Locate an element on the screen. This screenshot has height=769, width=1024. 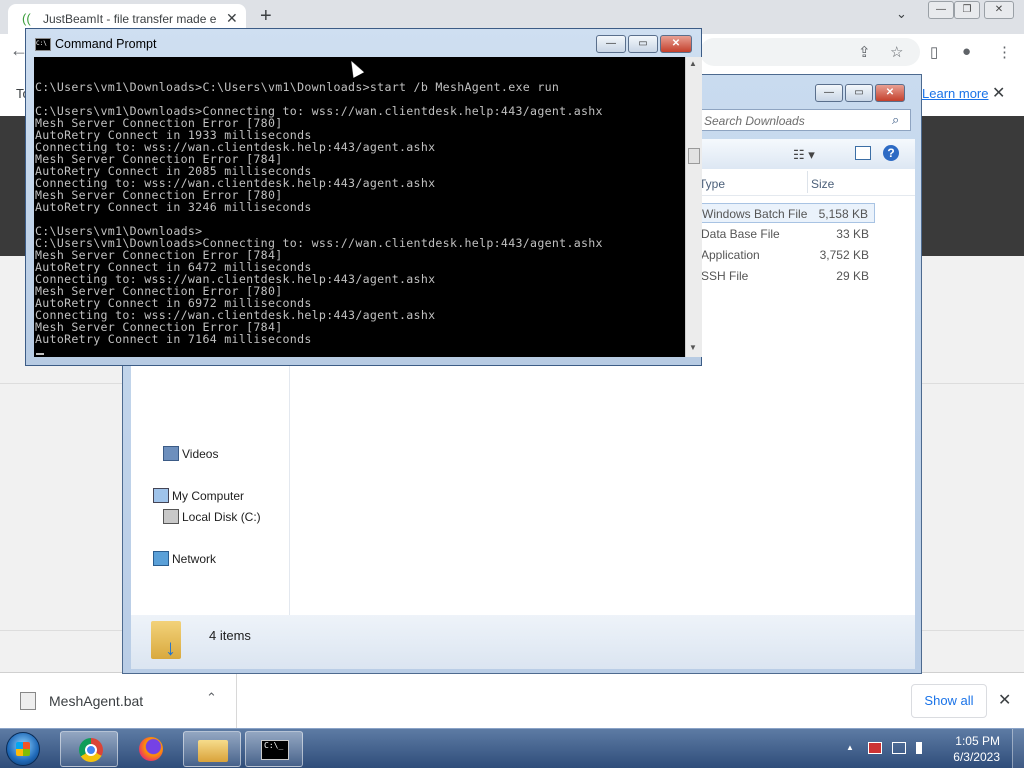
file-size: 3,752 KB is located at coordinates (844, 255).